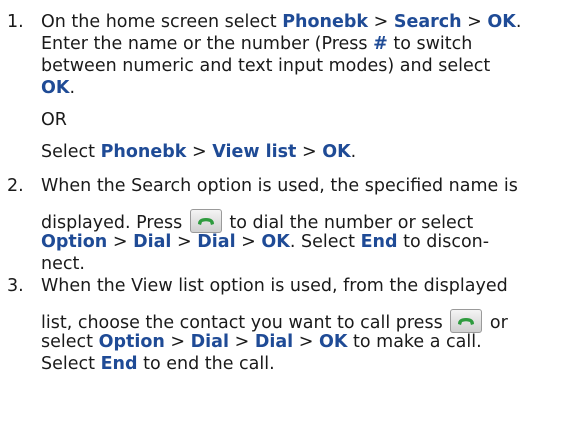  What do you see at coordinates (15, 286) in the screenshot?
I see `step-number: 3.` at bounding box center [15, 286].